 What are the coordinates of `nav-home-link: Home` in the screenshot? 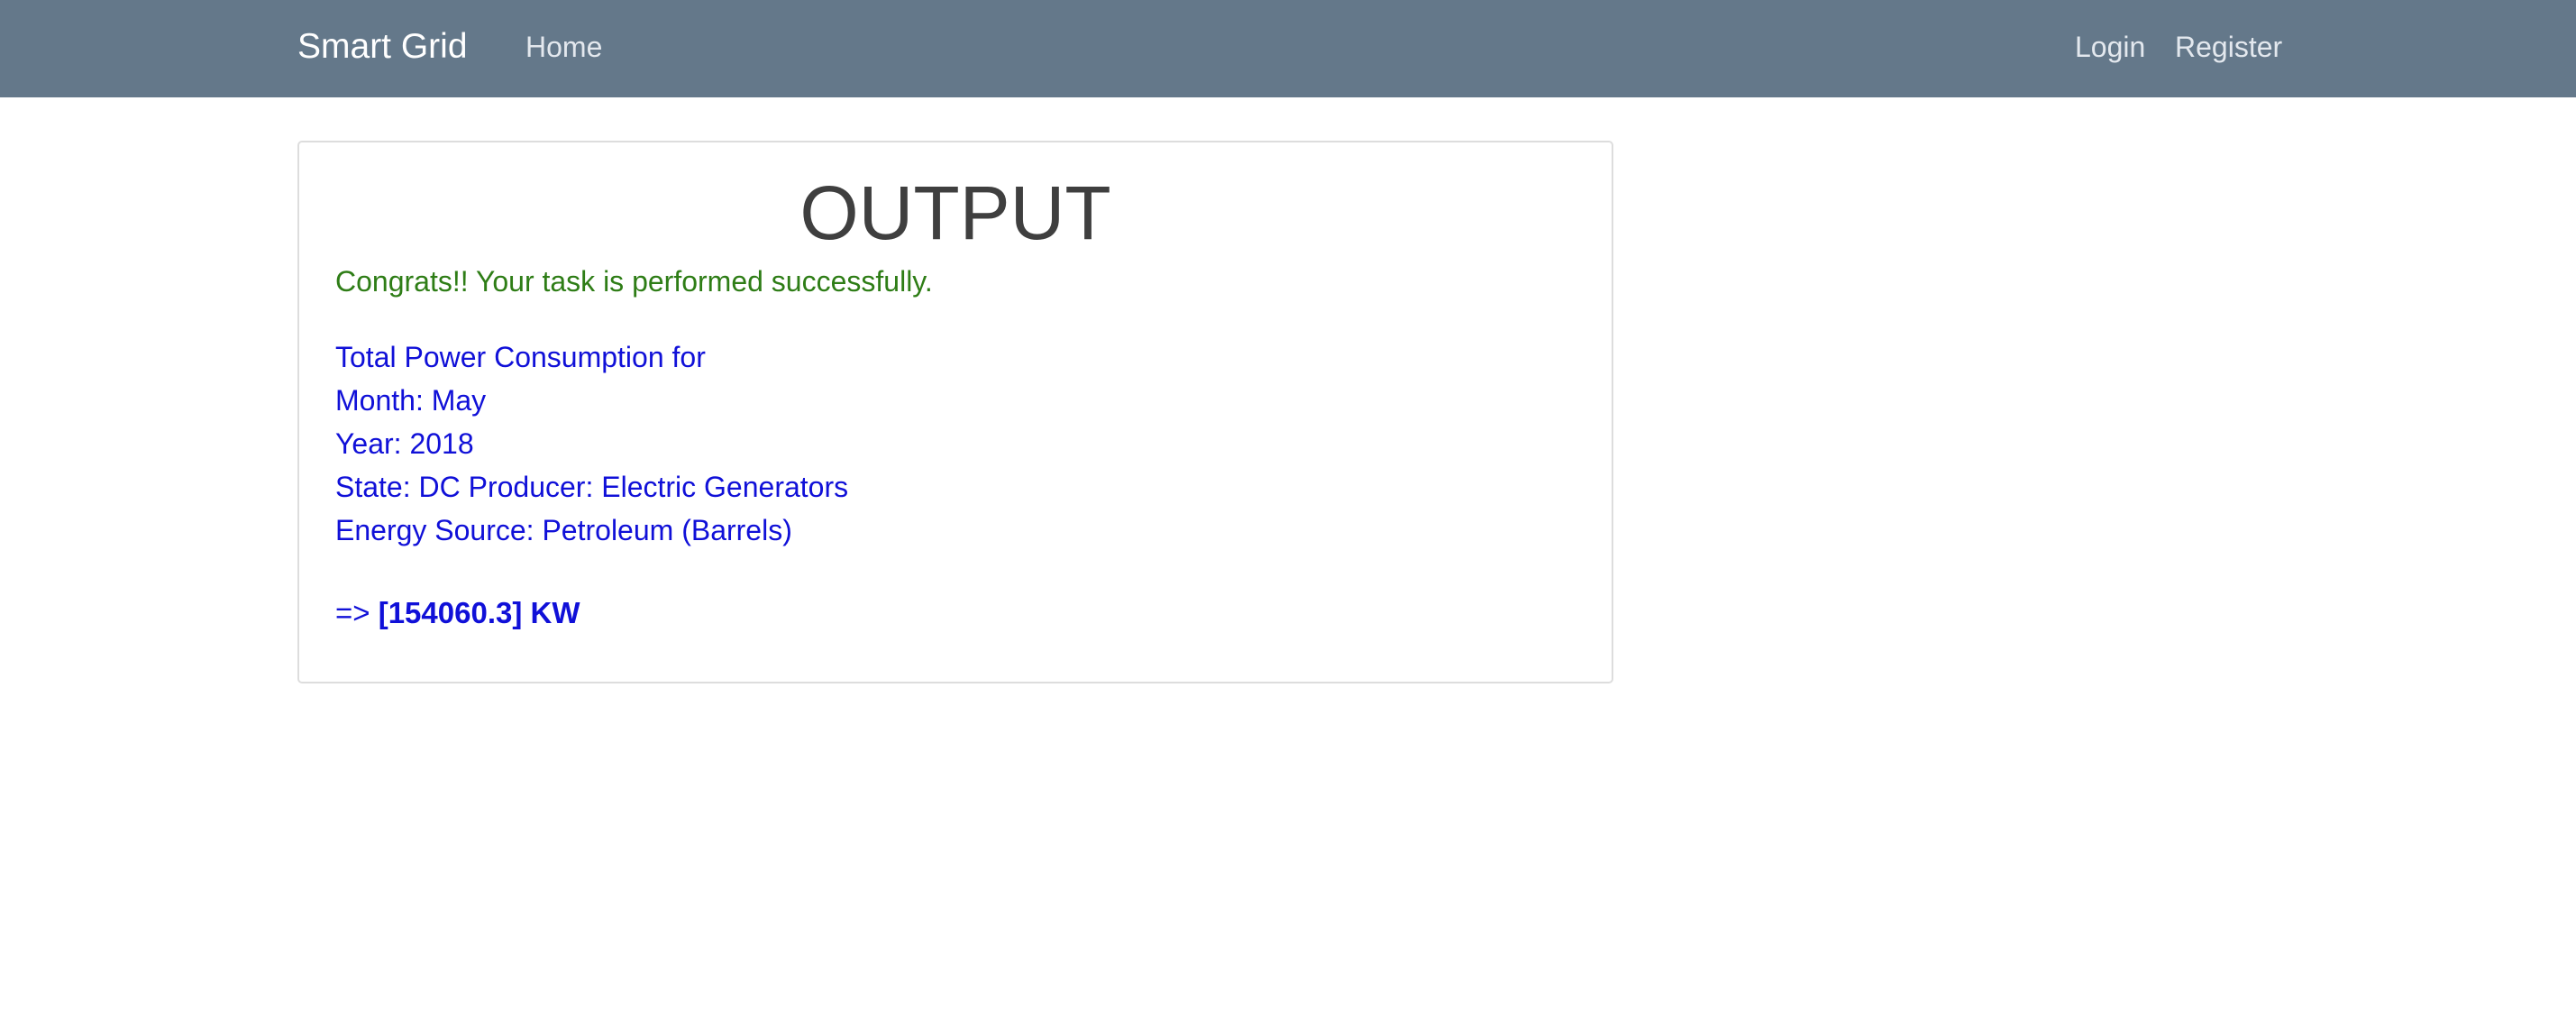 It's located at (563, 47).